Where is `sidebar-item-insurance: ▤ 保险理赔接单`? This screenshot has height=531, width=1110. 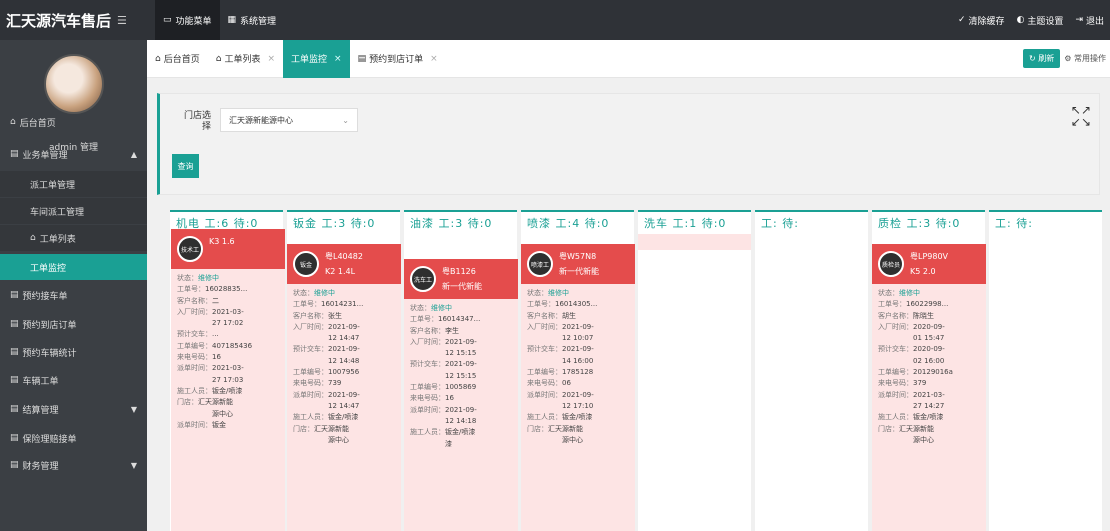 sidebar-item-insurance: ▤ 保险理赔接单 is located at coordinates (73, 438).